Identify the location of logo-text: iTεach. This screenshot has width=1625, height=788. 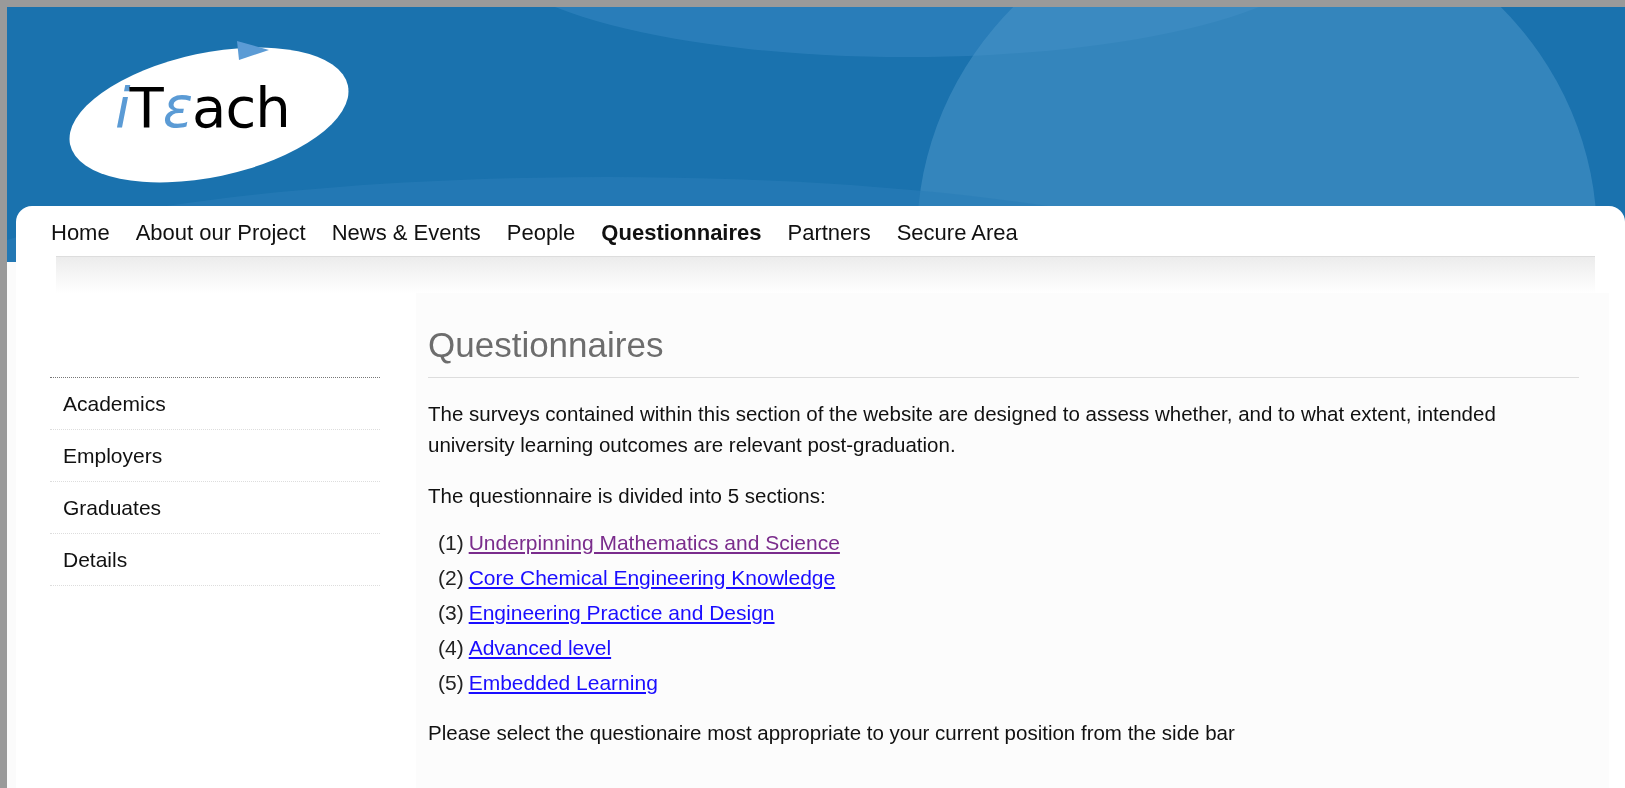
(202, 107).